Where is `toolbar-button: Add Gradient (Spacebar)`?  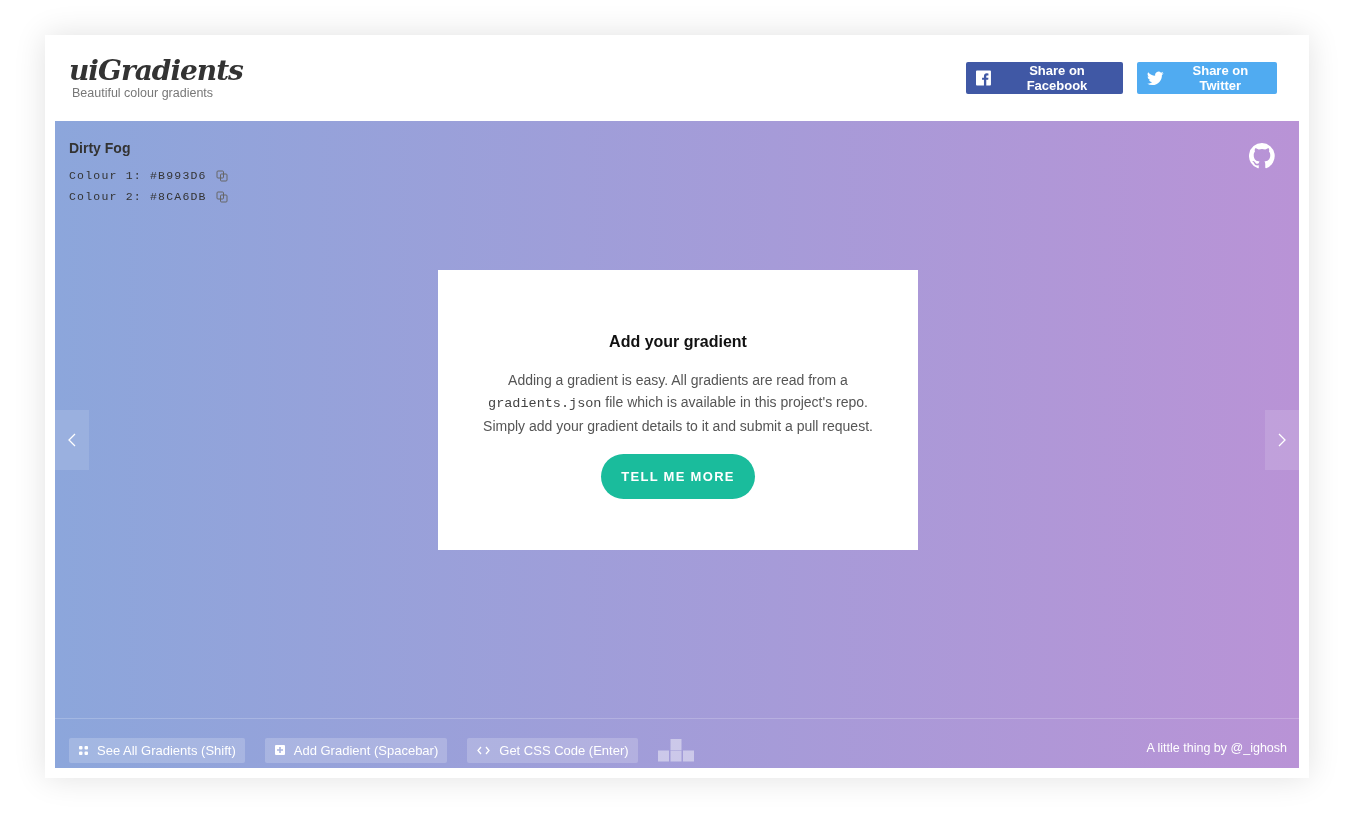 toolbar-button: Add Gradient (Spacebar) is located at coordinates (356, 750).